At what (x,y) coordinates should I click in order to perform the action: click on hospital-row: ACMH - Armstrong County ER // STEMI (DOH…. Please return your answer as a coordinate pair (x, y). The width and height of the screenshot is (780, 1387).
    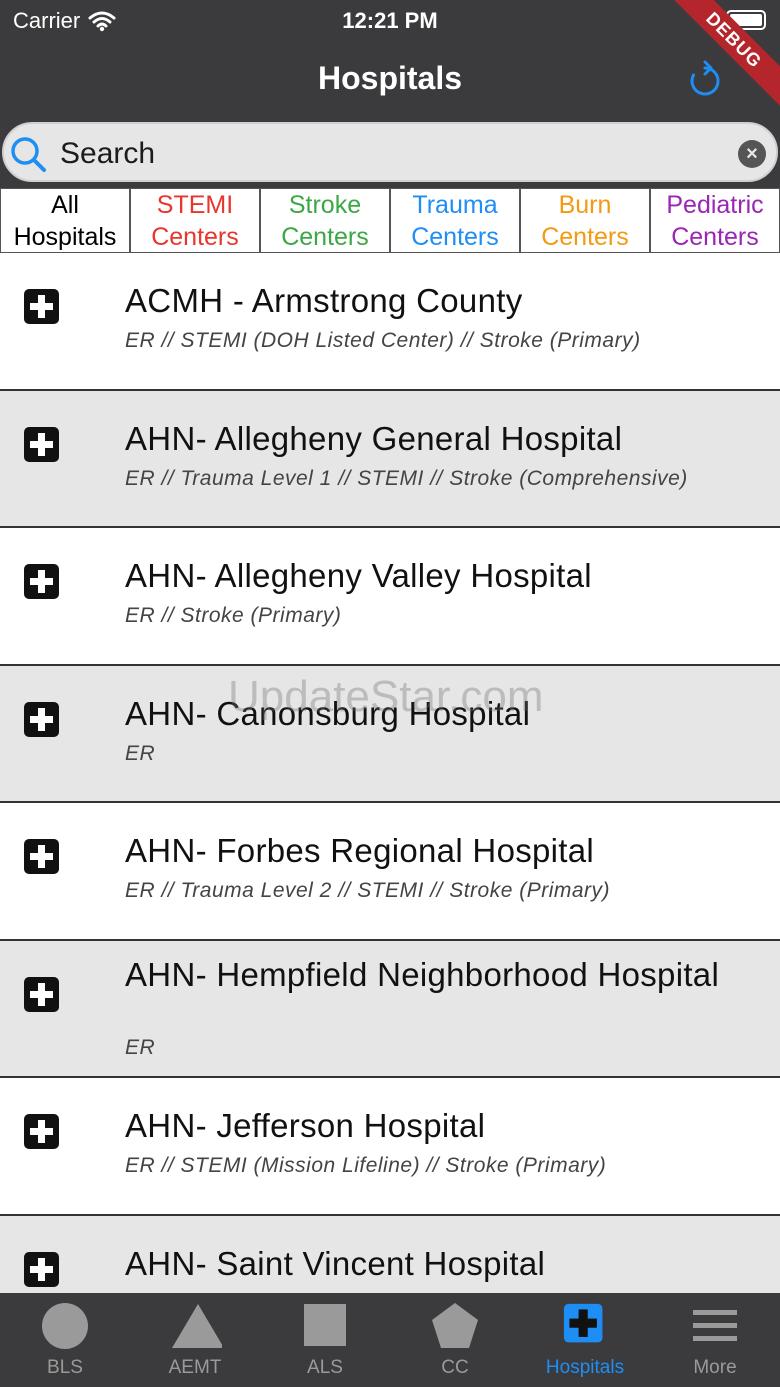
    Looking at the image, I should click on (390, 322).